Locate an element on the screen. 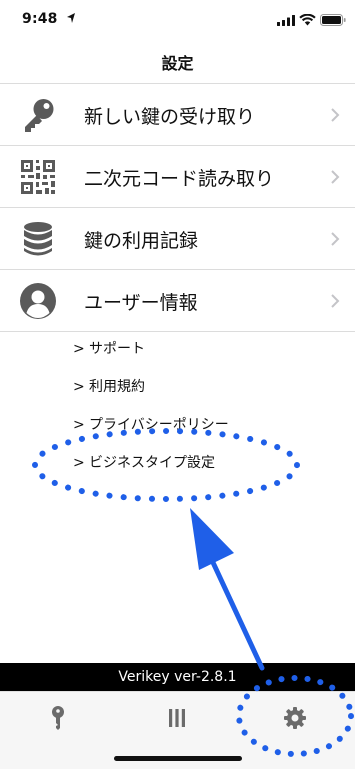 This screenshot has height=769, width=355. menu-item-key-usage-log: 鍵の利用記録 is located at coordinates (177, 239).